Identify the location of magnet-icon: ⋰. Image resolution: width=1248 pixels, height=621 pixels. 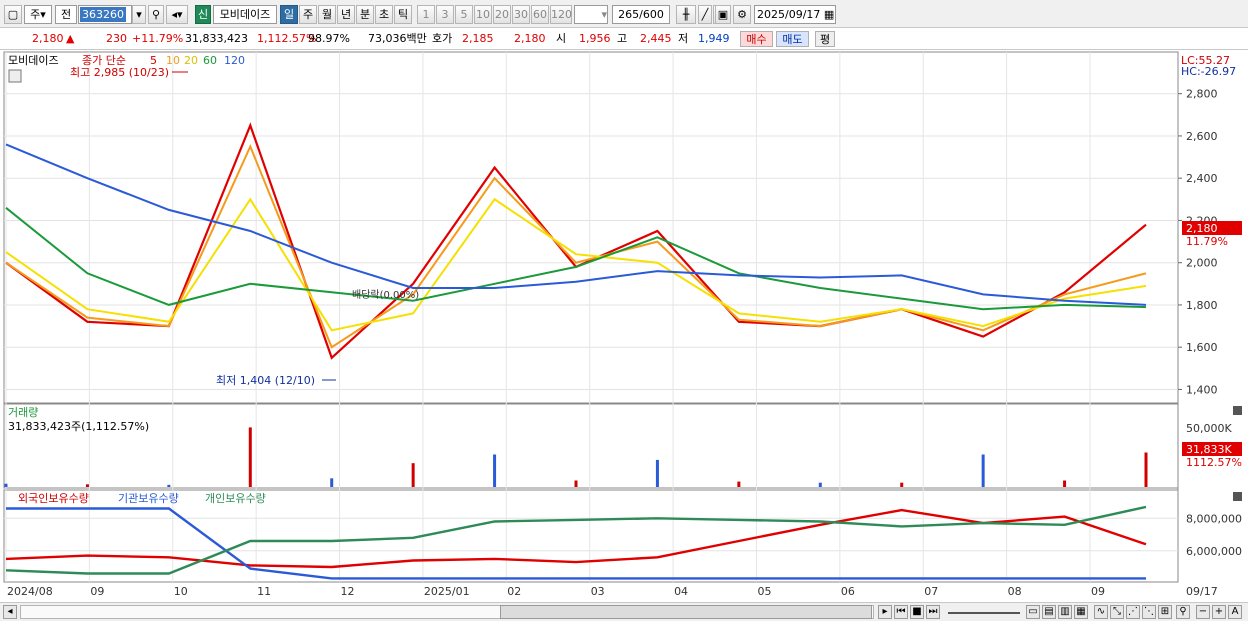
(1133, 612).